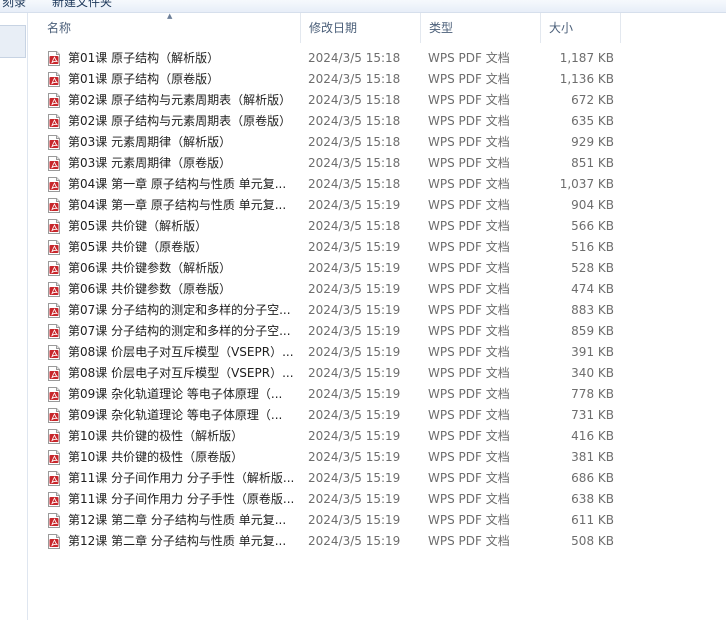 The image size is (726, 620). I want to click on file-size: 391 KB, so click(592, 352).